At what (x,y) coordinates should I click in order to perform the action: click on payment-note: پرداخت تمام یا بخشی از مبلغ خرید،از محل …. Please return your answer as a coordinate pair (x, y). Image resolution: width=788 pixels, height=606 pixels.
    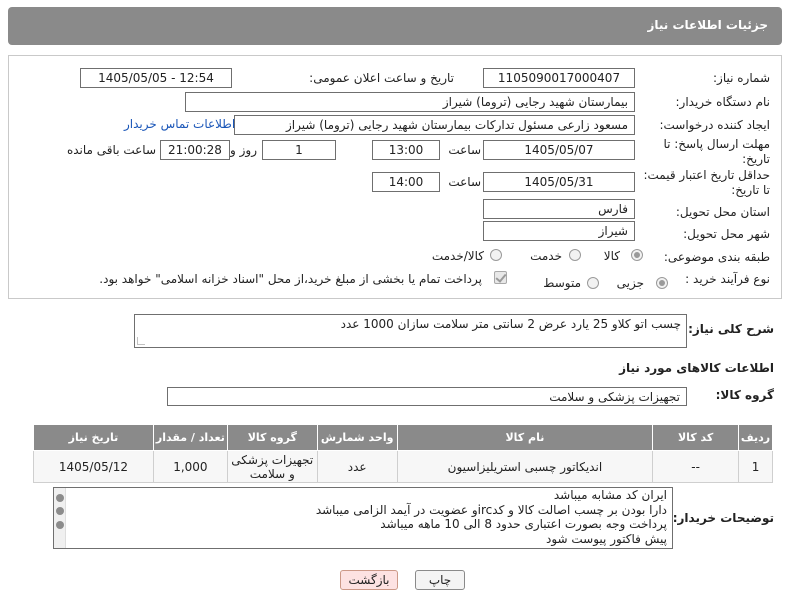
    Looking at the image, I should click on (290, 279).